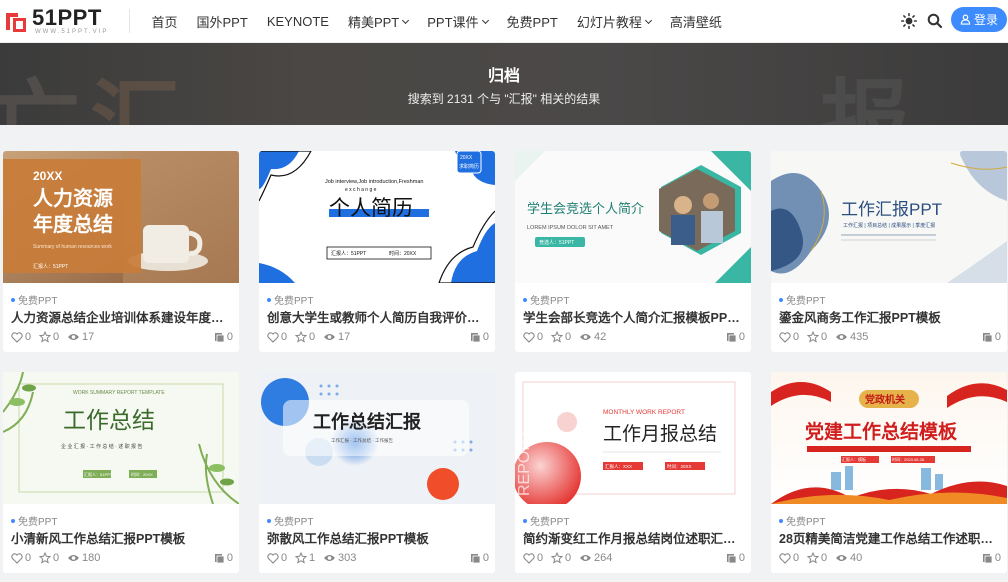  I want to click on nav-divider, so click(129, 21).